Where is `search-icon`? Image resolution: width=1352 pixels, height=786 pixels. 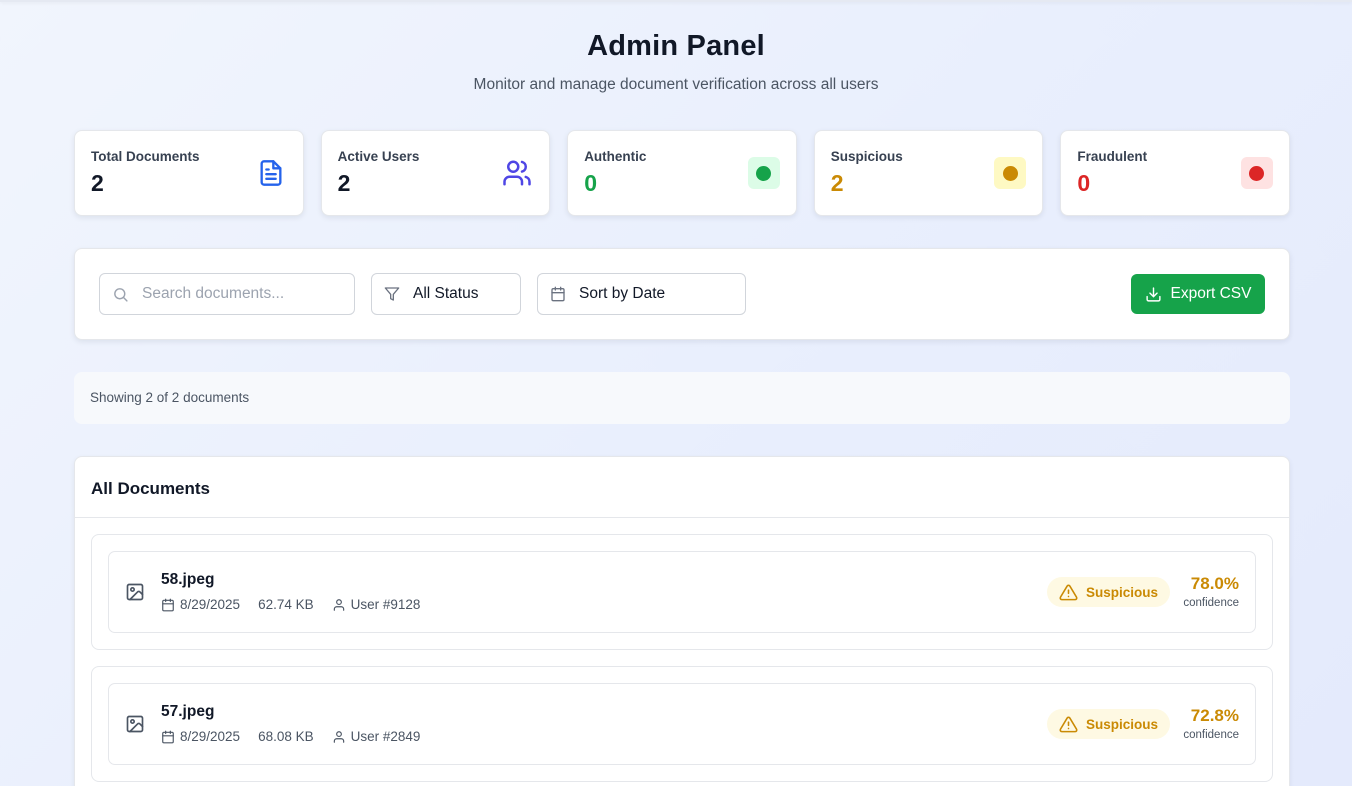
search-icon is located at coordinates (121, 294).